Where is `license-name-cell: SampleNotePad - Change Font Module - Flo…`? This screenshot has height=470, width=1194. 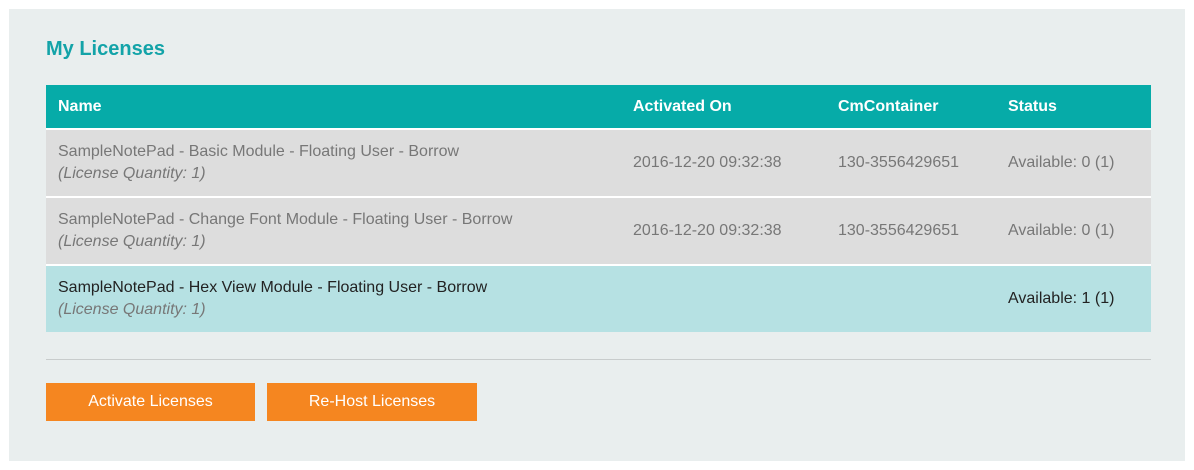 license-name-cell: SampleNotePad - Change Font Module - Flo… is located at coordinates (285, 231).